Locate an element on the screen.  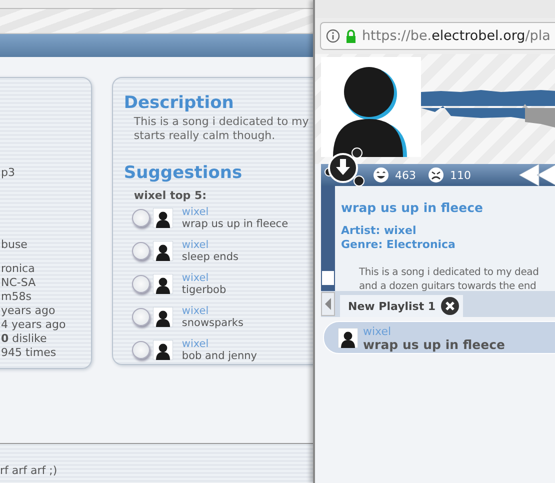
dislike-count: 110 is located at coordinates (460, 175).